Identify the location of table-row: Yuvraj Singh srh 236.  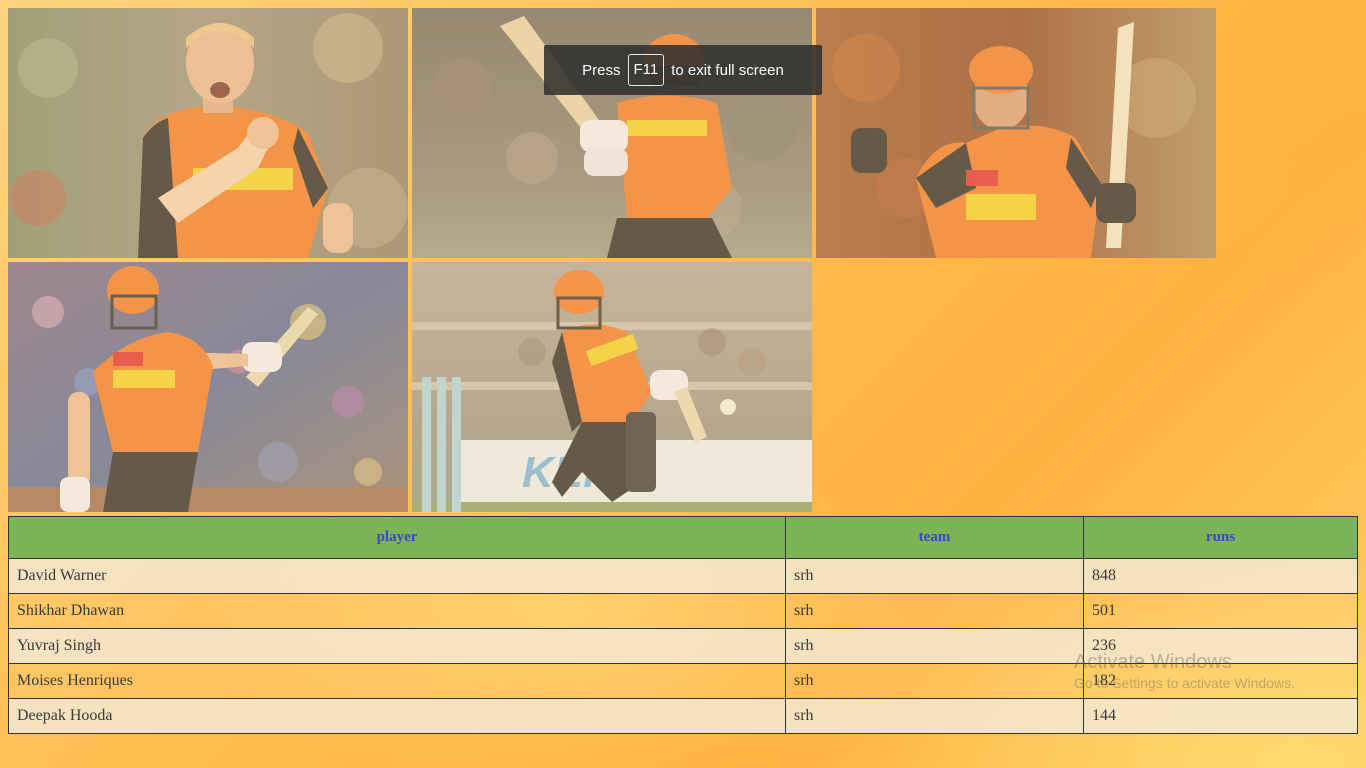
(683, 646).